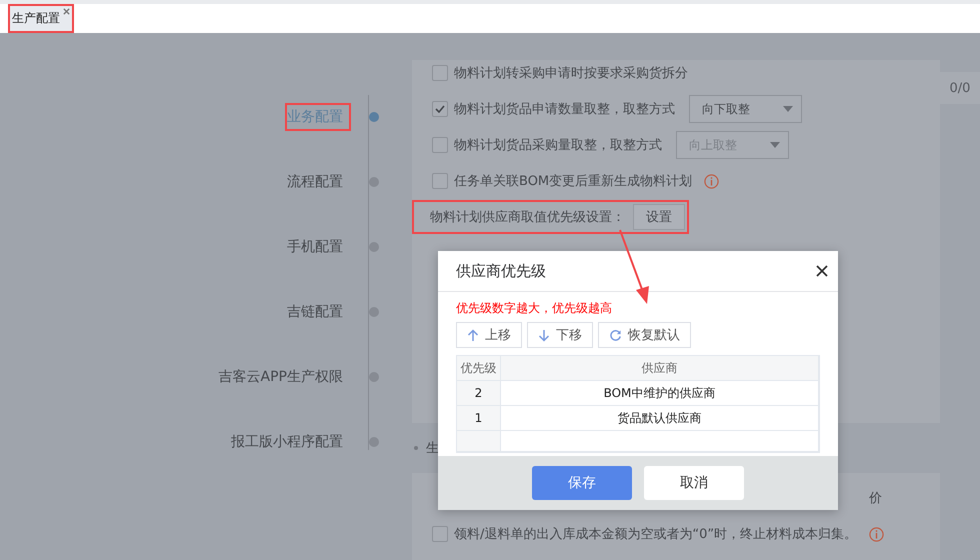  What do you see at coordinates (534, 308) in the screenshot?
I see `hint-text: 优先级数字越大，优先级越高` at bounding box center [534, 308].